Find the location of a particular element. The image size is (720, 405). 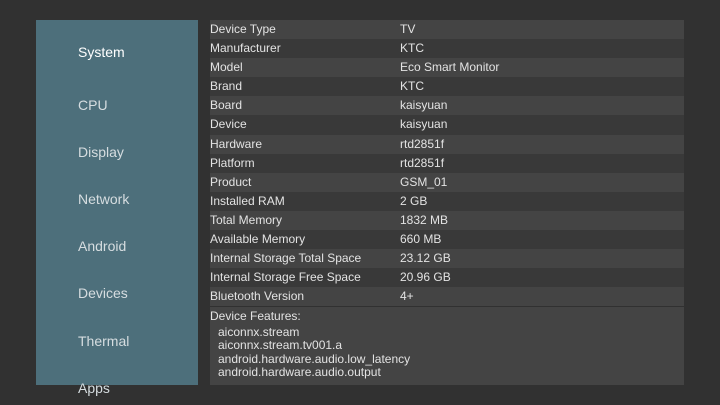

info-key: Platform is located at coordinates (232, 162).